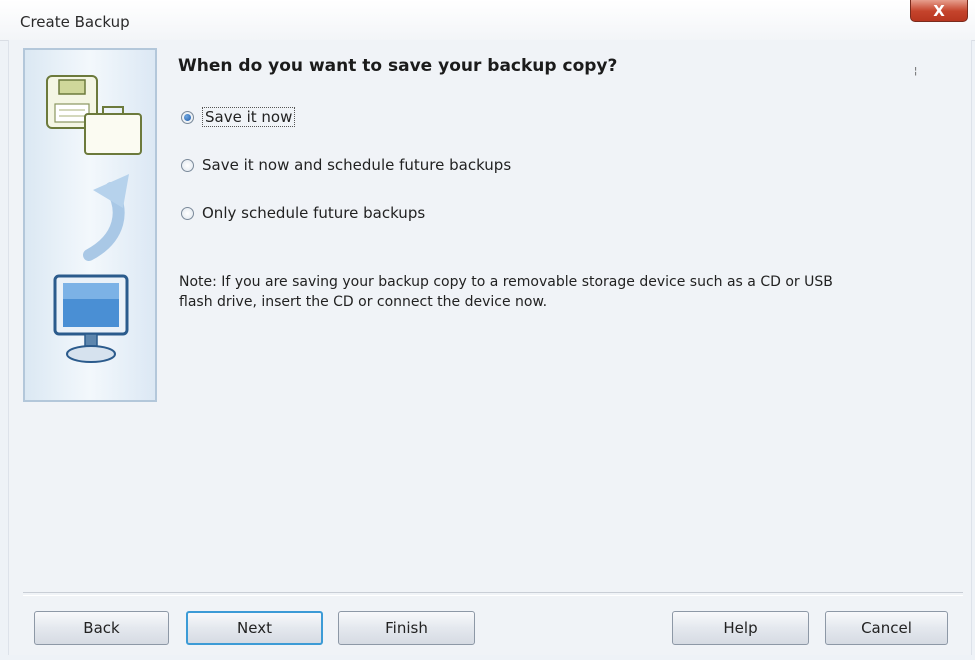  What do you see at coordinates (406, 628) in the screenshot?
I see `finish-button: Finish` at bounding box center [406, 628].